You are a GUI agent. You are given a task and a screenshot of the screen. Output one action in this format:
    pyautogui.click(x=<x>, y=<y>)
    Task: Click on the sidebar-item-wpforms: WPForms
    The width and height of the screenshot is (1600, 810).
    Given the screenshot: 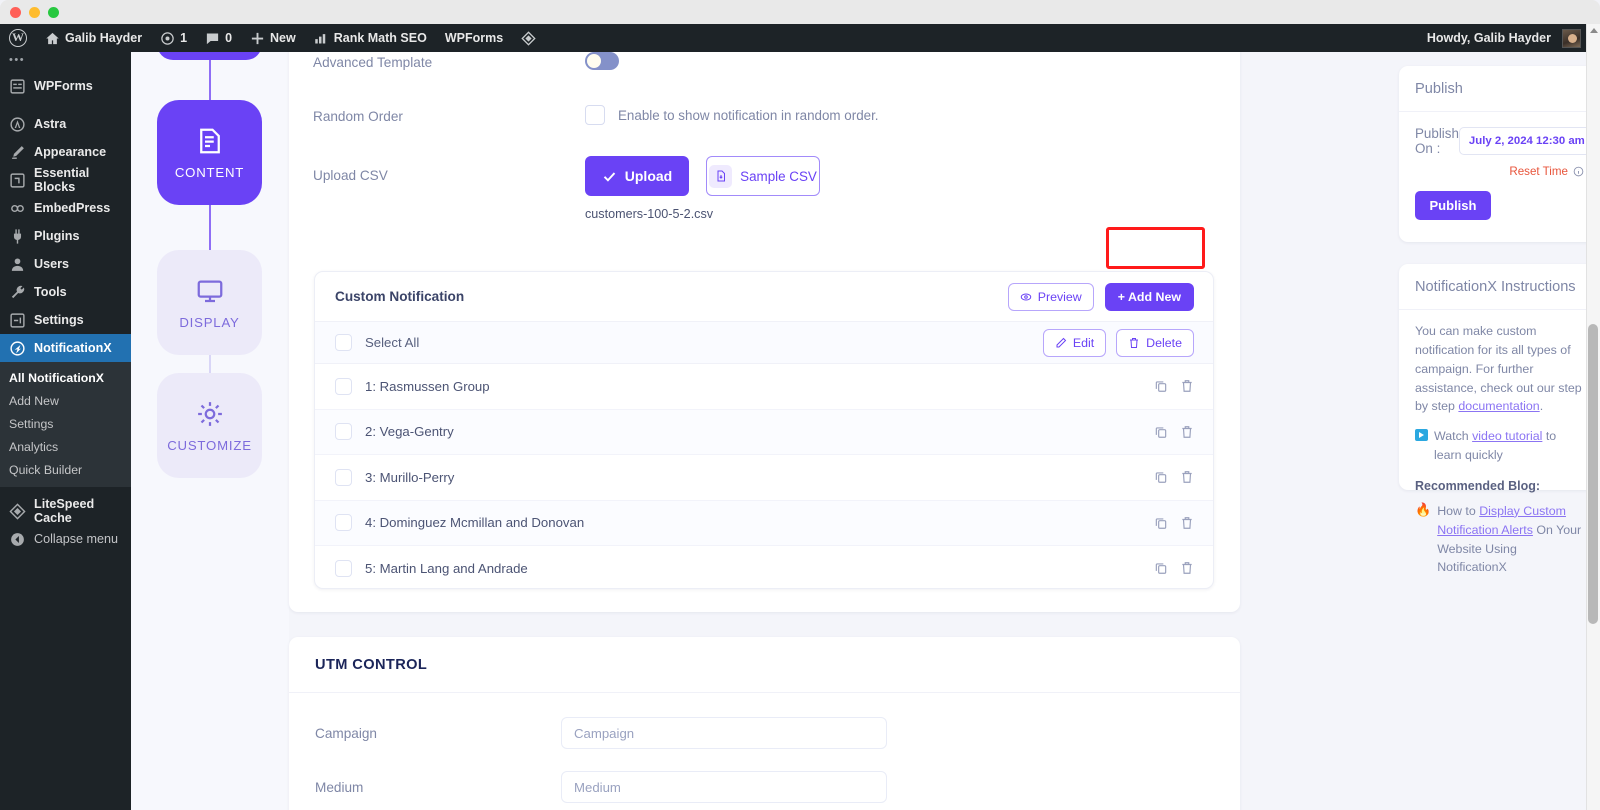 What is the action you would take?
    pyautogui.click(x=65, y=86)
    